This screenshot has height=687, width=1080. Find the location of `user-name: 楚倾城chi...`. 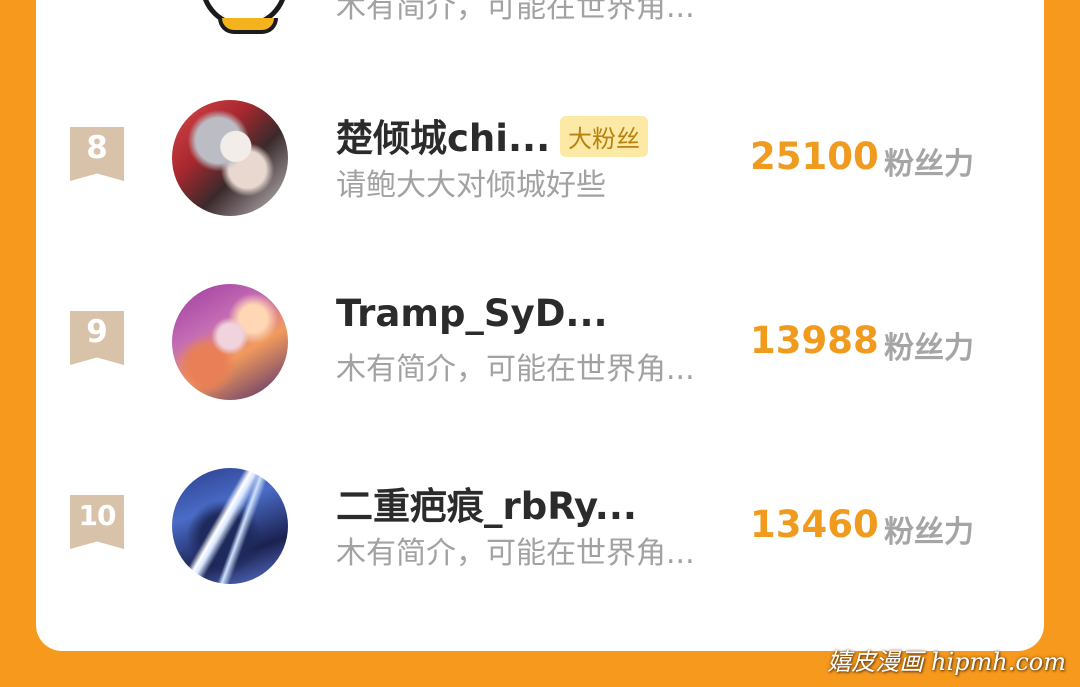

user-name: 楚倾城chi... is located at coordinates (443, 135).